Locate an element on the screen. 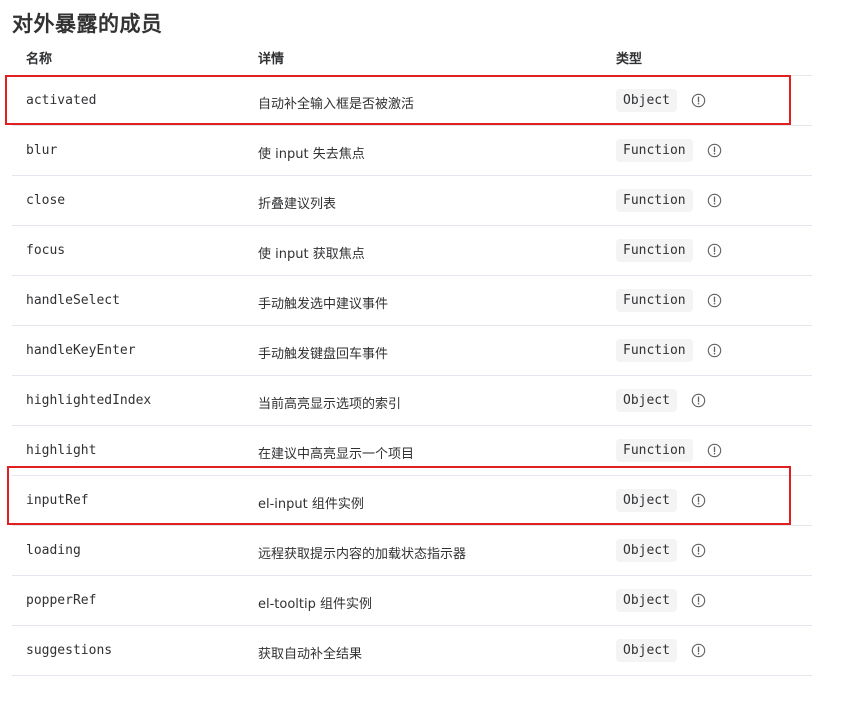 This screenshot has width=864, height=701. table-row: suggestions 获取自动补全结果 Object is located at coordinates (412, 651).